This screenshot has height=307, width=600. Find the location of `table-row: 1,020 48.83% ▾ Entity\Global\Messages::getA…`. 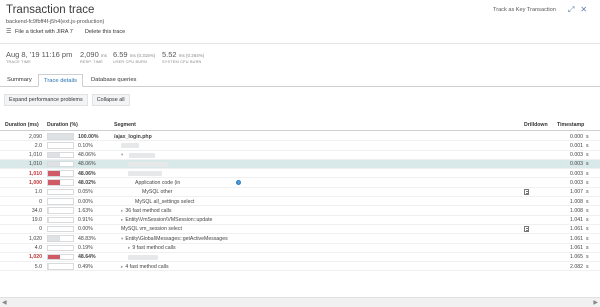

table-row: 1,020 48.83% ▾ Entity\Global\Messages::getA… is located at coordinates (300, 239).